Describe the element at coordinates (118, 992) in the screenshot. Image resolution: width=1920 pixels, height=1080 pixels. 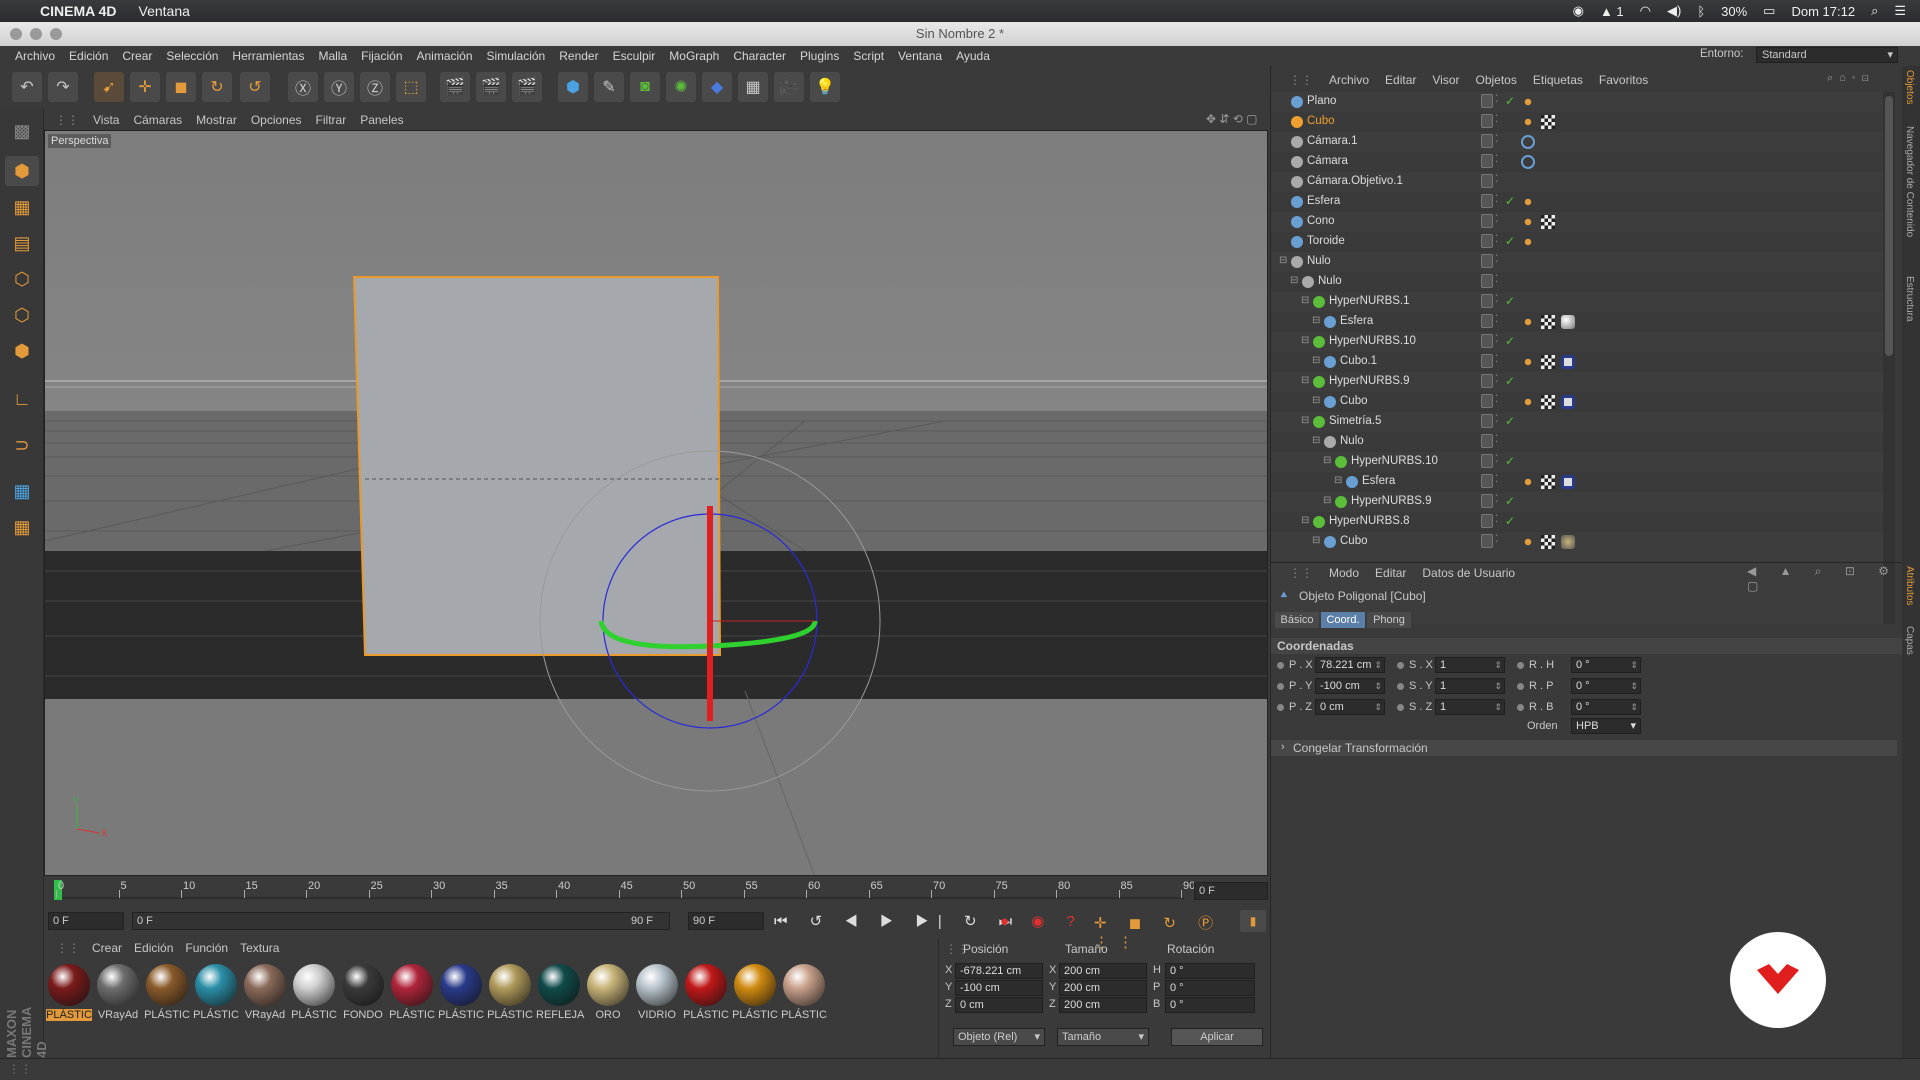
I see `material-swatch: VRayAd` at that location.